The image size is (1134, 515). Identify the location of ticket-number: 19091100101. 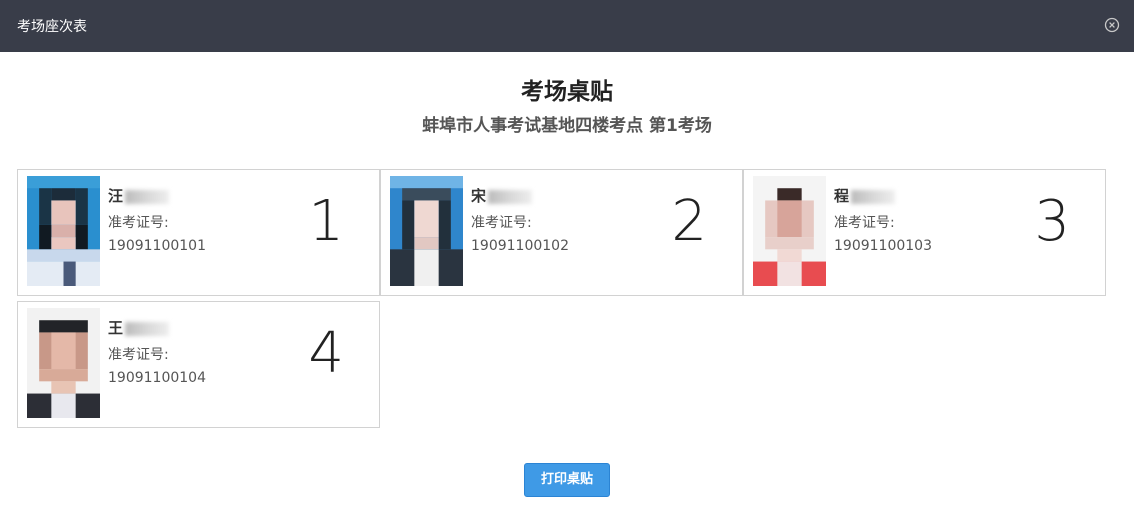
(157, 246).